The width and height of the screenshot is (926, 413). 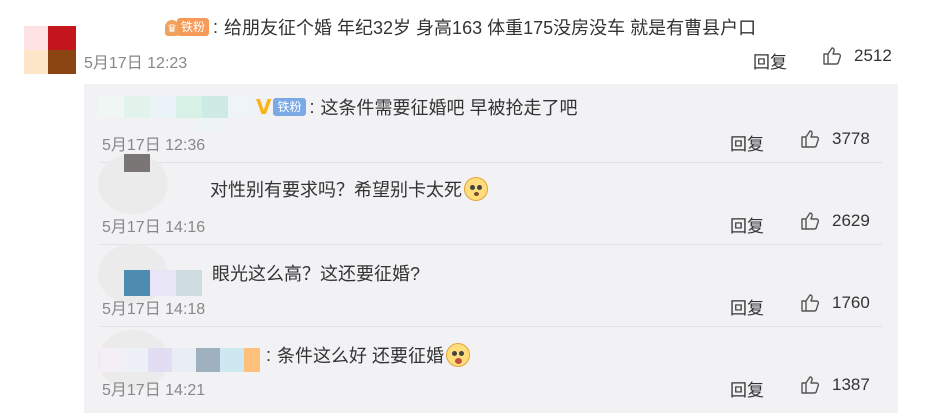 I want to click on main-reply-button: 回复, so click(x=770, y=60).